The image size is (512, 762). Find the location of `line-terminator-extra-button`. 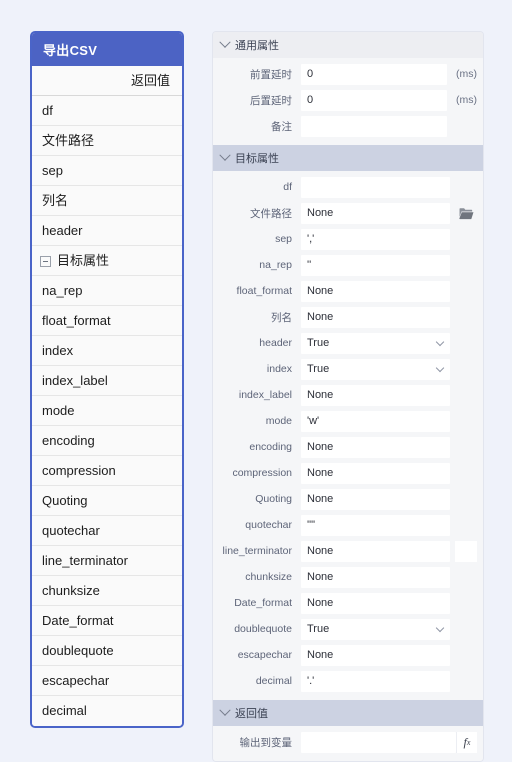

line-terminator-extra-button is located at coordinates (466, 551).